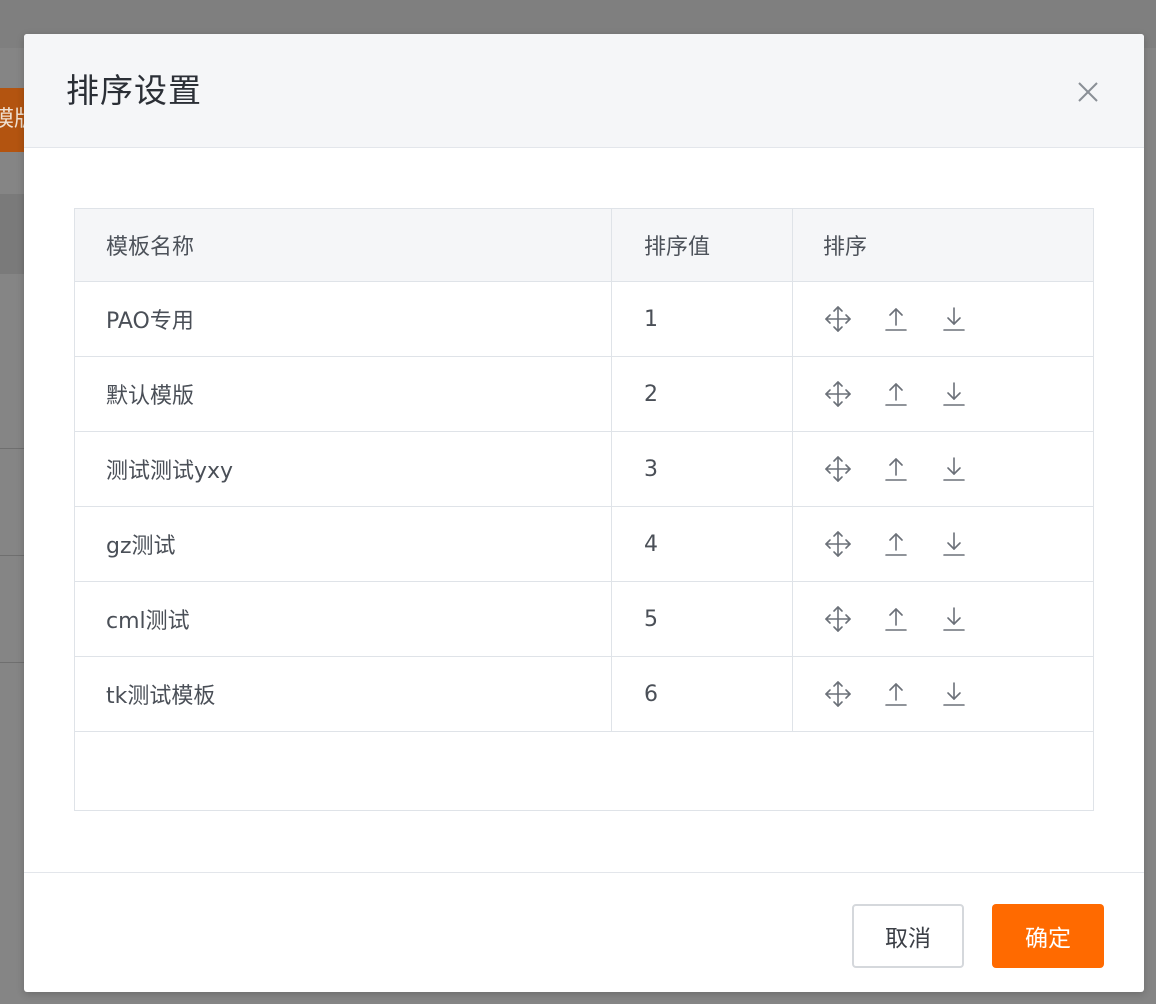 This screenshot has width=1156, height=1004. What do you see at coordinates (343, 544) in the screenshot?
I see `template-name-cell: gz测试` at bounding box center [343, 544].